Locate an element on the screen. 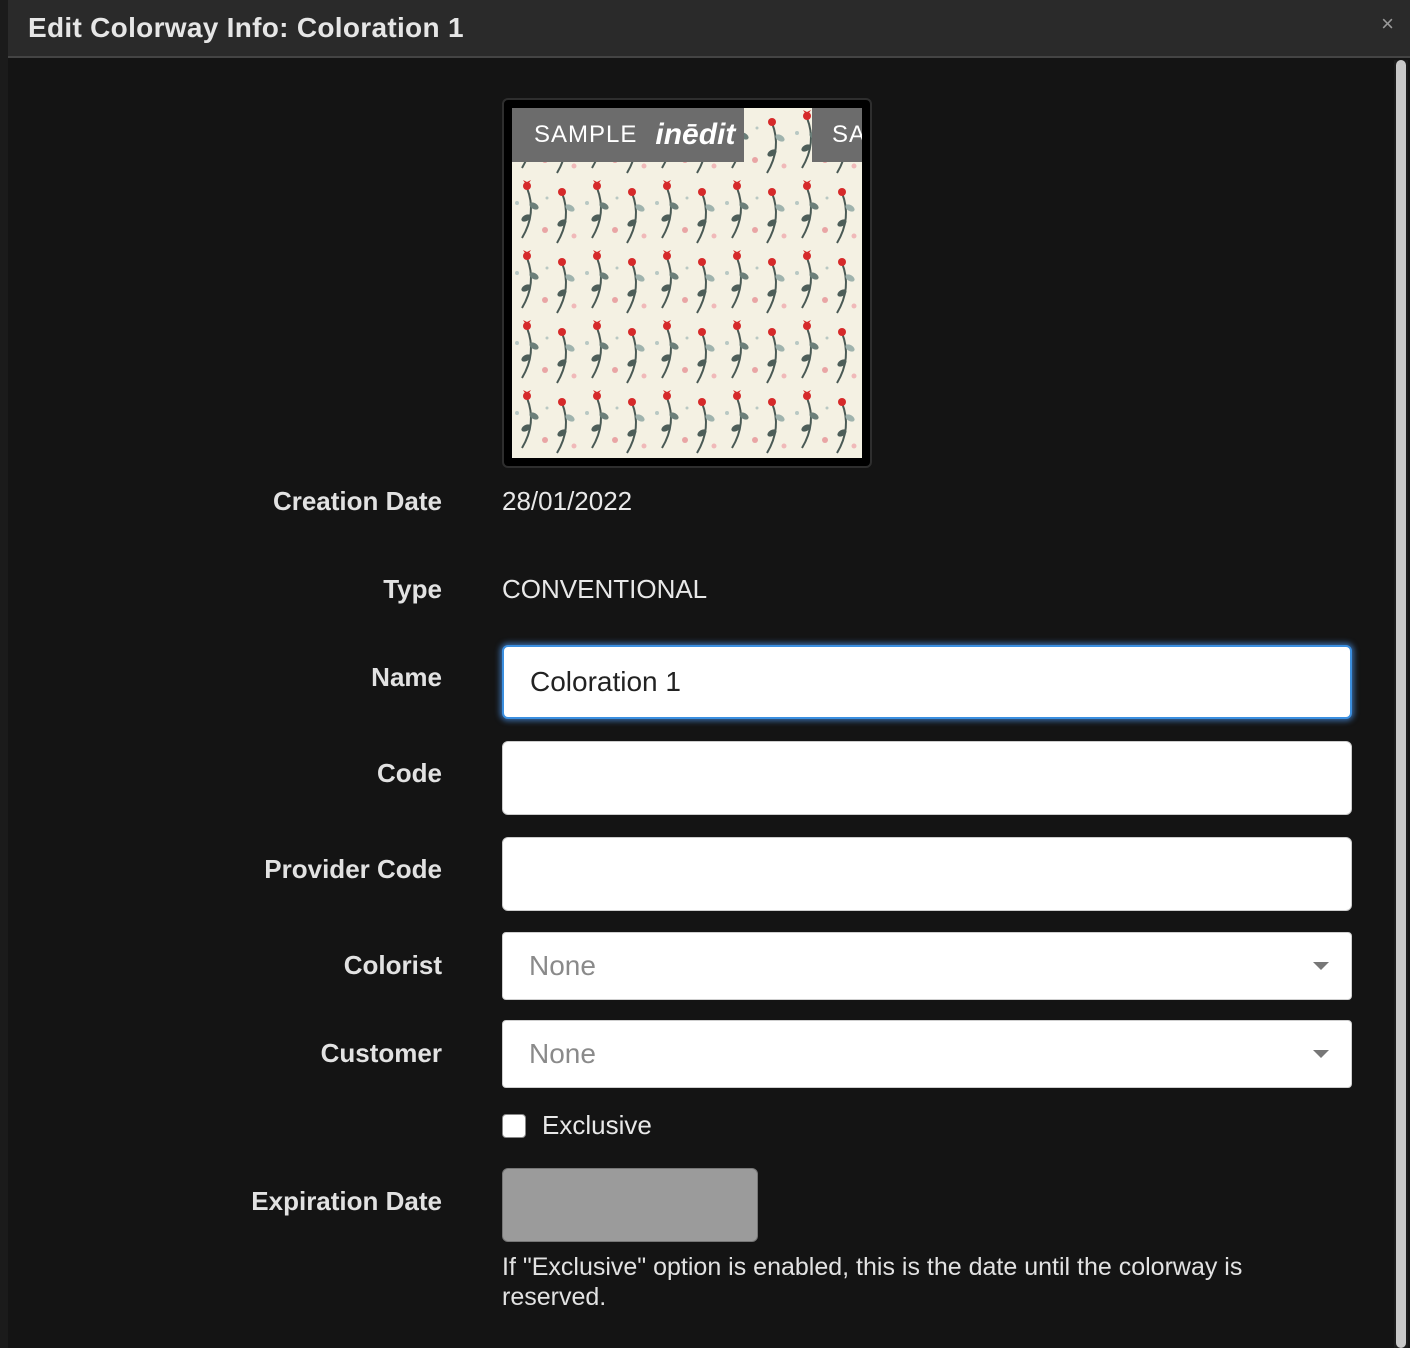 This screenshot has width=1410, height=1348. modal-header: Edit Colorway Info: Coloration 1 × is located at coordinates (709, 29).